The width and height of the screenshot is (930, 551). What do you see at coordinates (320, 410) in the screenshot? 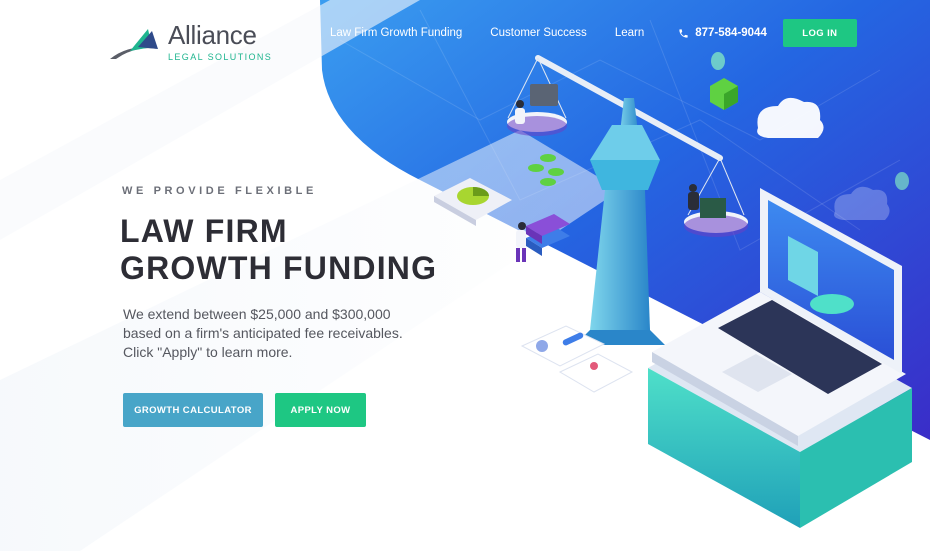
I see `apply-now-button: APPLY NOW` at bounding box center [320, 410].